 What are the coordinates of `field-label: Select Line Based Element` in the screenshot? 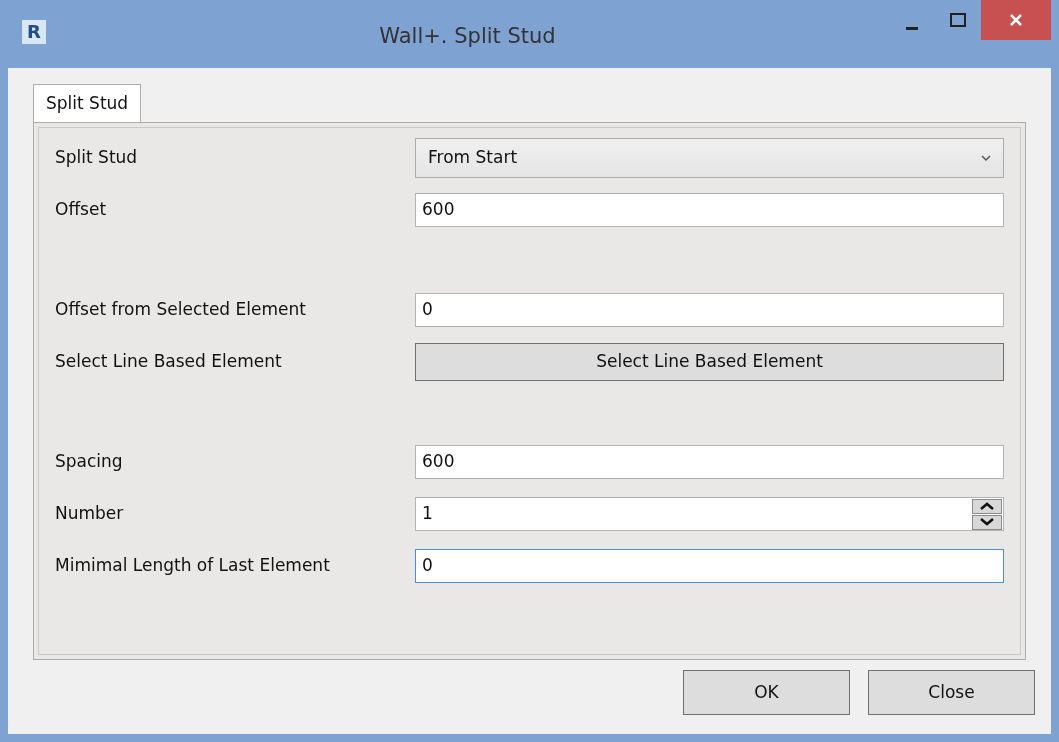 It's located at (169, 362).